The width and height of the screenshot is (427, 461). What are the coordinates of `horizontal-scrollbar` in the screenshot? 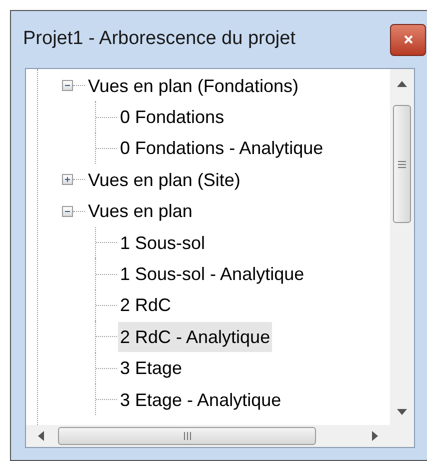 It's located at (208, 436).